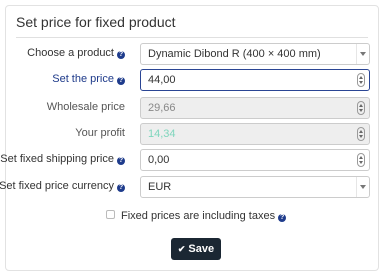 This screenshot has width=389, height=277. What do you see at coordinates (85, 107) in the screenshot?
I see `wholesale-label: Wholesale price` at bounding box center [85, 107].